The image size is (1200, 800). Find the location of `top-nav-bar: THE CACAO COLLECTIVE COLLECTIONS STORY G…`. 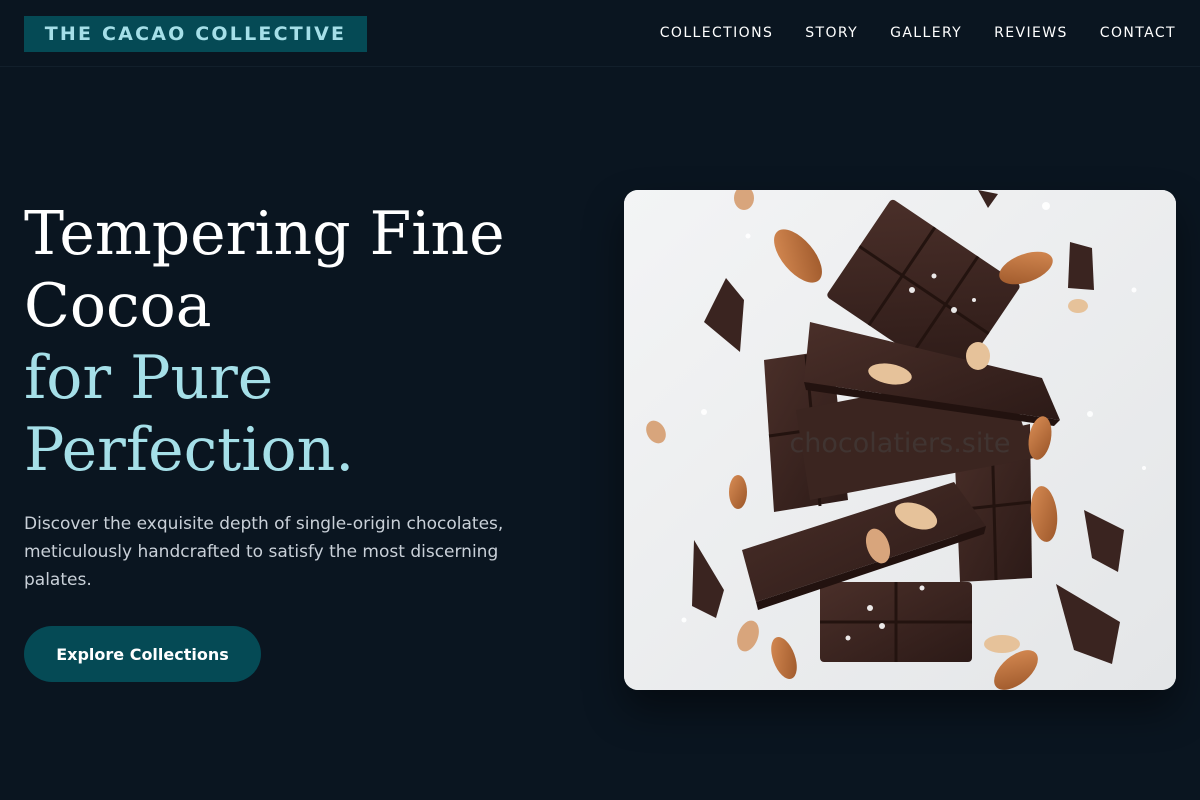

top-nav-bar: THE CACAO COLLECTIVE COLLECTIONS STORY G… is located at coordinates (600, 33).